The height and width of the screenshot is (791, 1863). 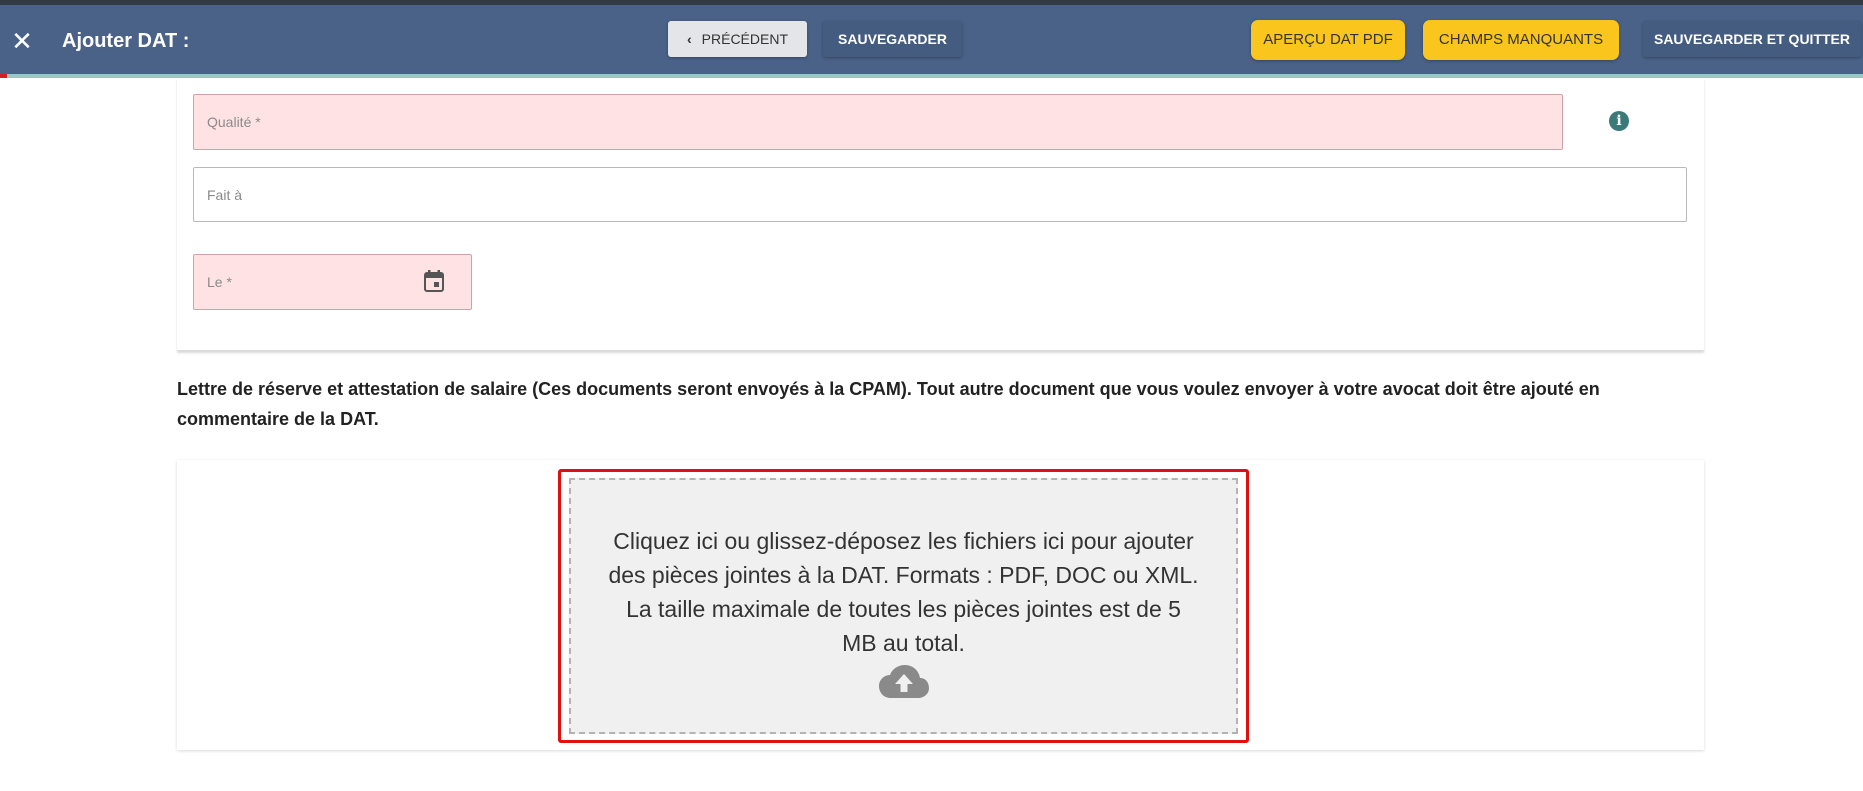 I want to click on page-title: Ajouter DAT :, so click(x=126, y=41).